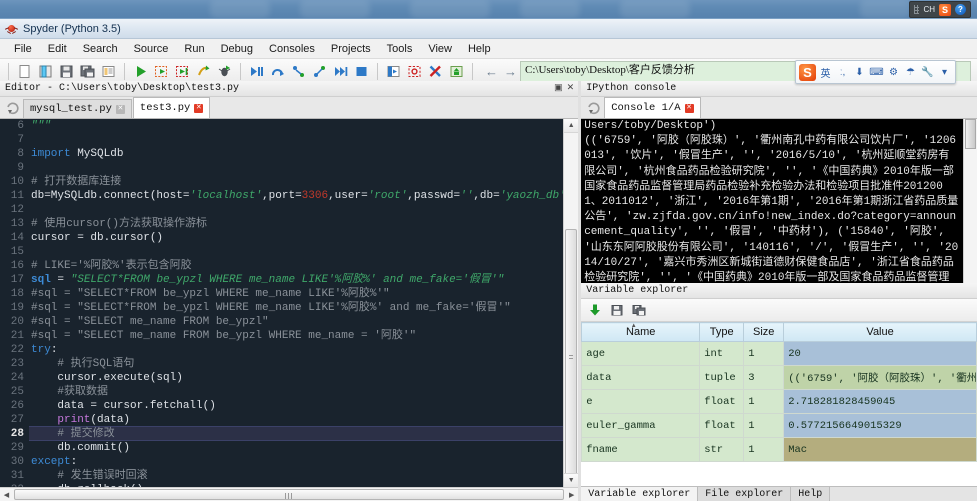  I want to click on debug-step-icon, so click(256, 71).